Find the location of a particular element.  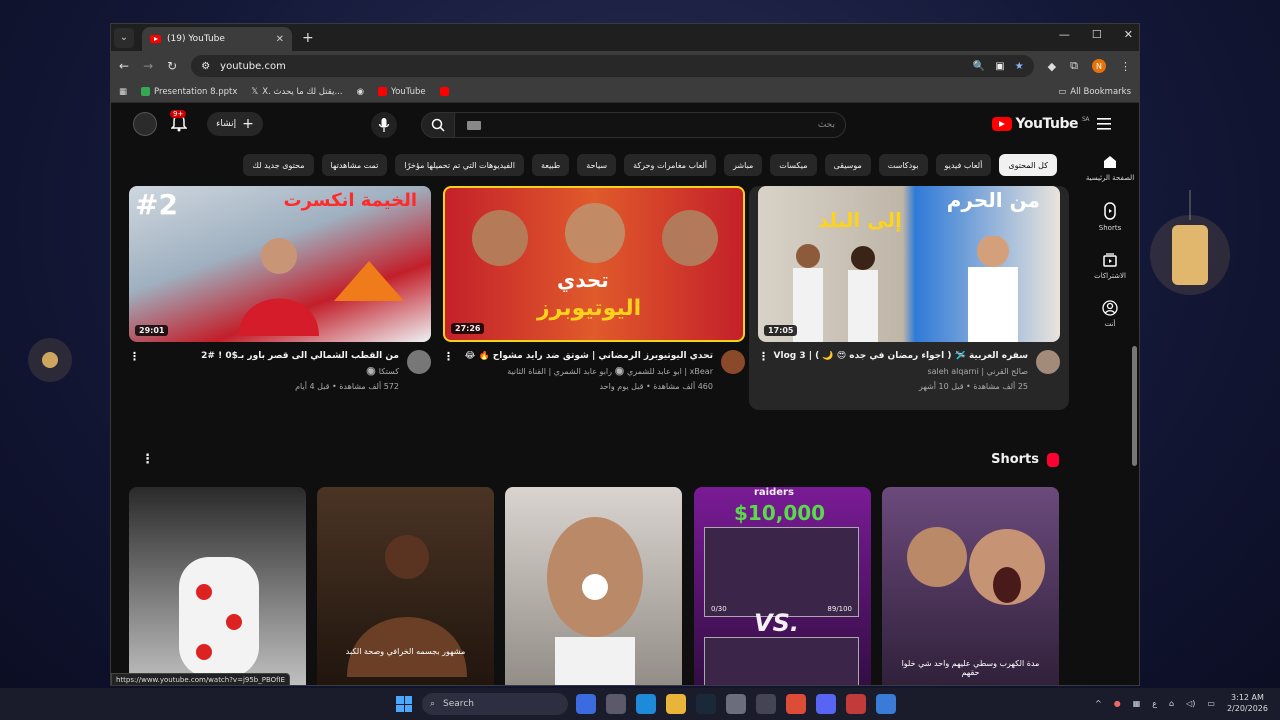

sidebar-item-you: أنت is located at coordinates (1110, 314).